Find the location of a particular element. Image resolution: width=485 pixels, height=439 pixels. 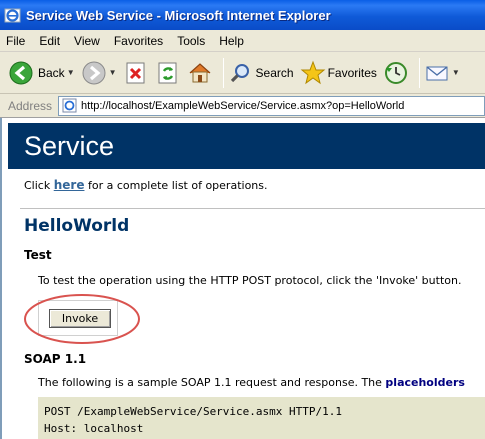

placeholders-text: placeholders is located at coordinates (425, 382).